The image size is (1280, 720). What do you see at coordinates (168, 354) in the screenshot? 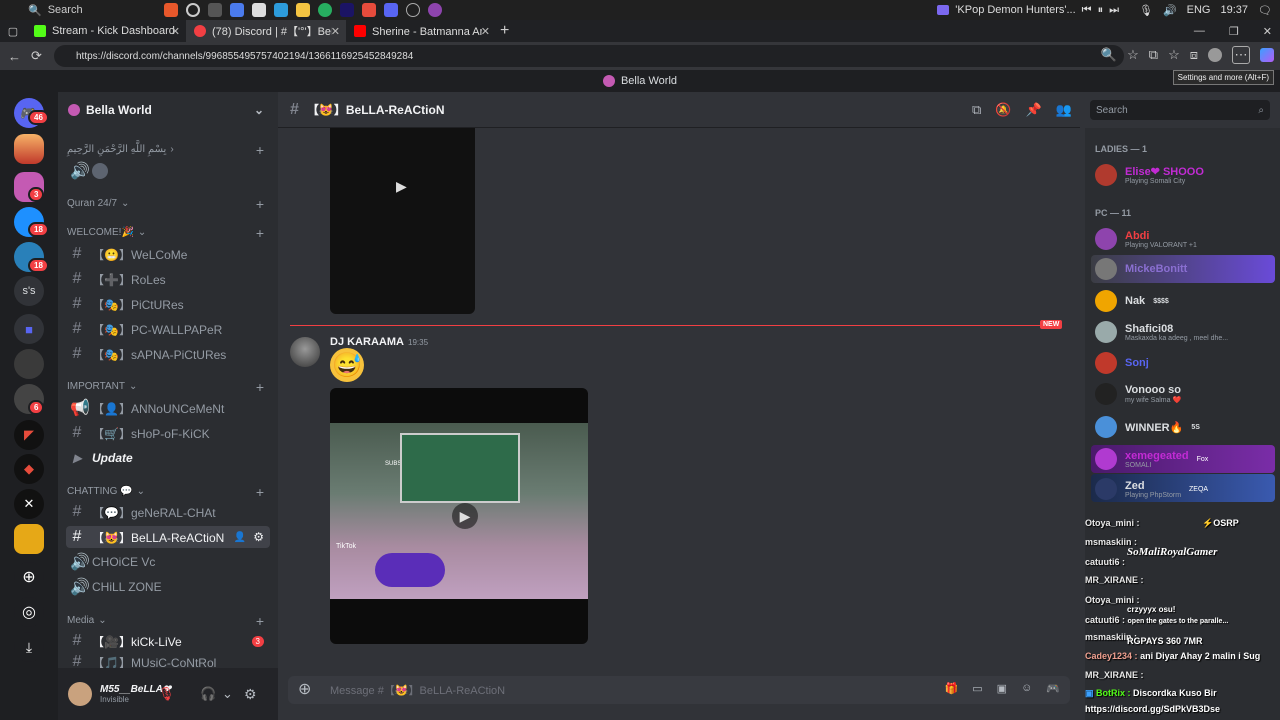
I see `channel-sapna-pictures: # 【🎭】sAPNA-PiCtURes` at bounding box center [168, 354].